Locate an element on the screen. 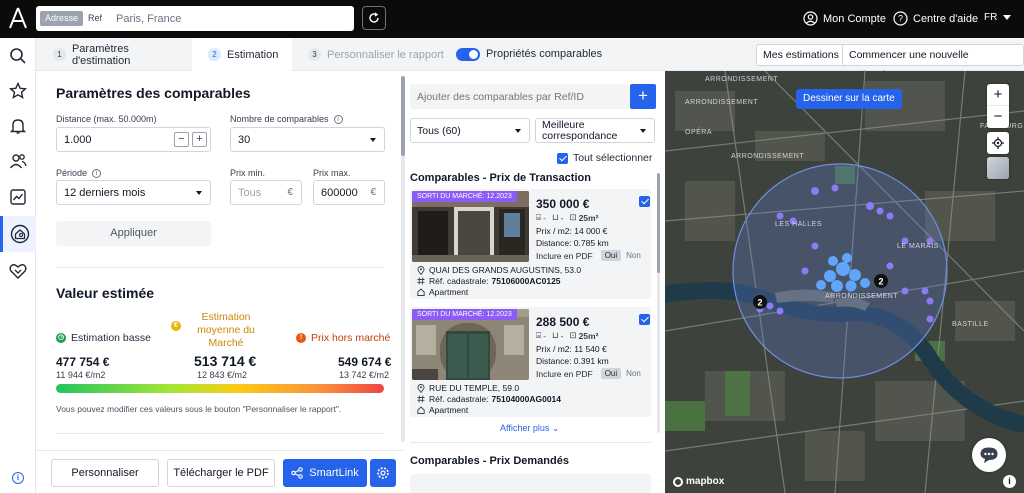  comparable-price-sqm: Prix / m2: 14 000 € is located at coordinates (572, 231).